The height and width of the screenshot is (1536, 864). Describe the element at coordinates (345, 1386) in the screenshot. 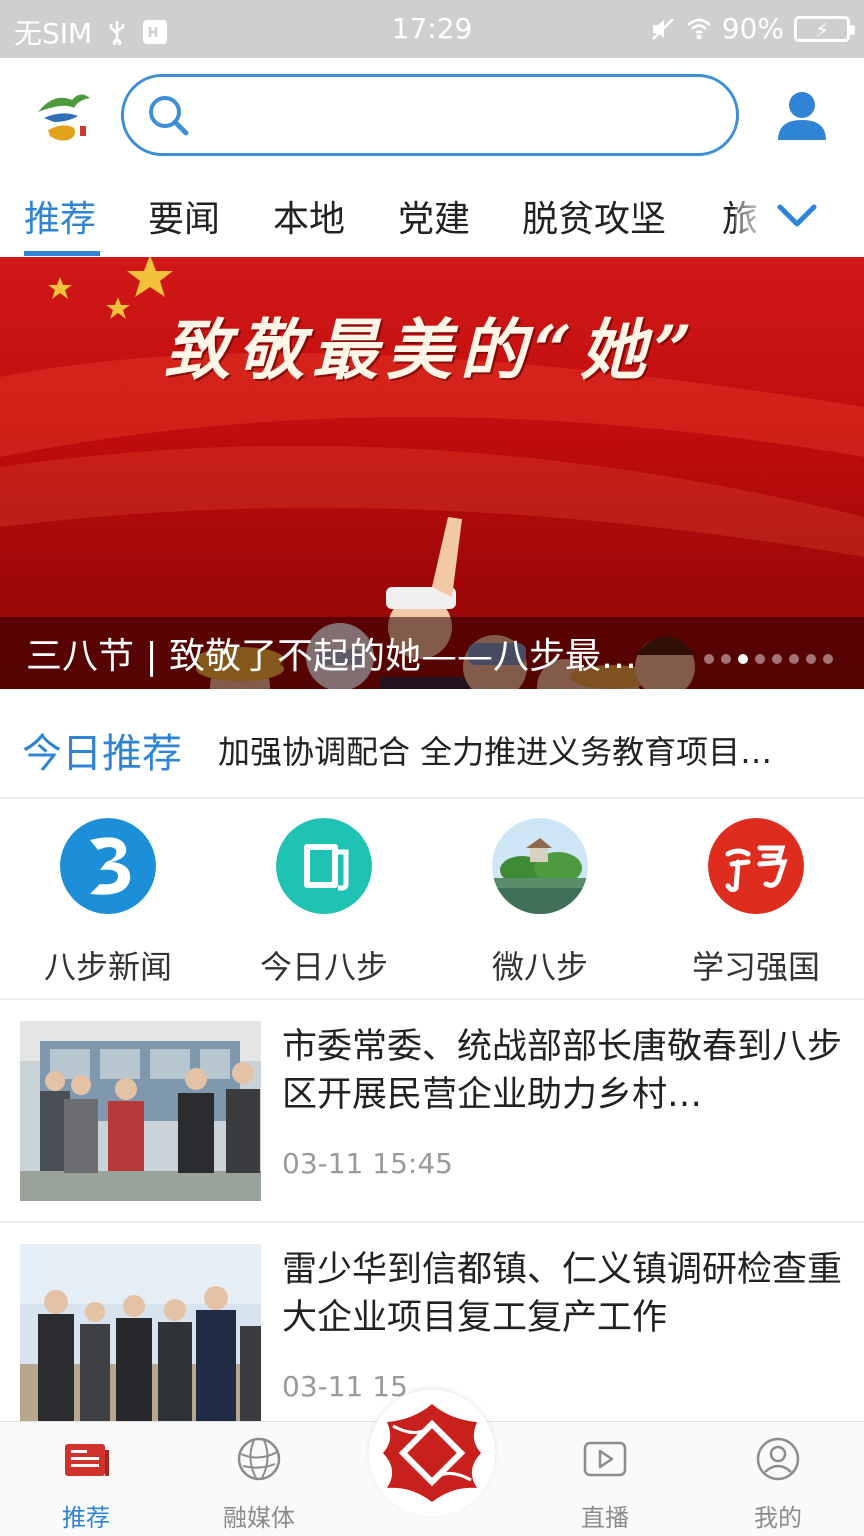

I see `news-time: 03-11 15` at that location.